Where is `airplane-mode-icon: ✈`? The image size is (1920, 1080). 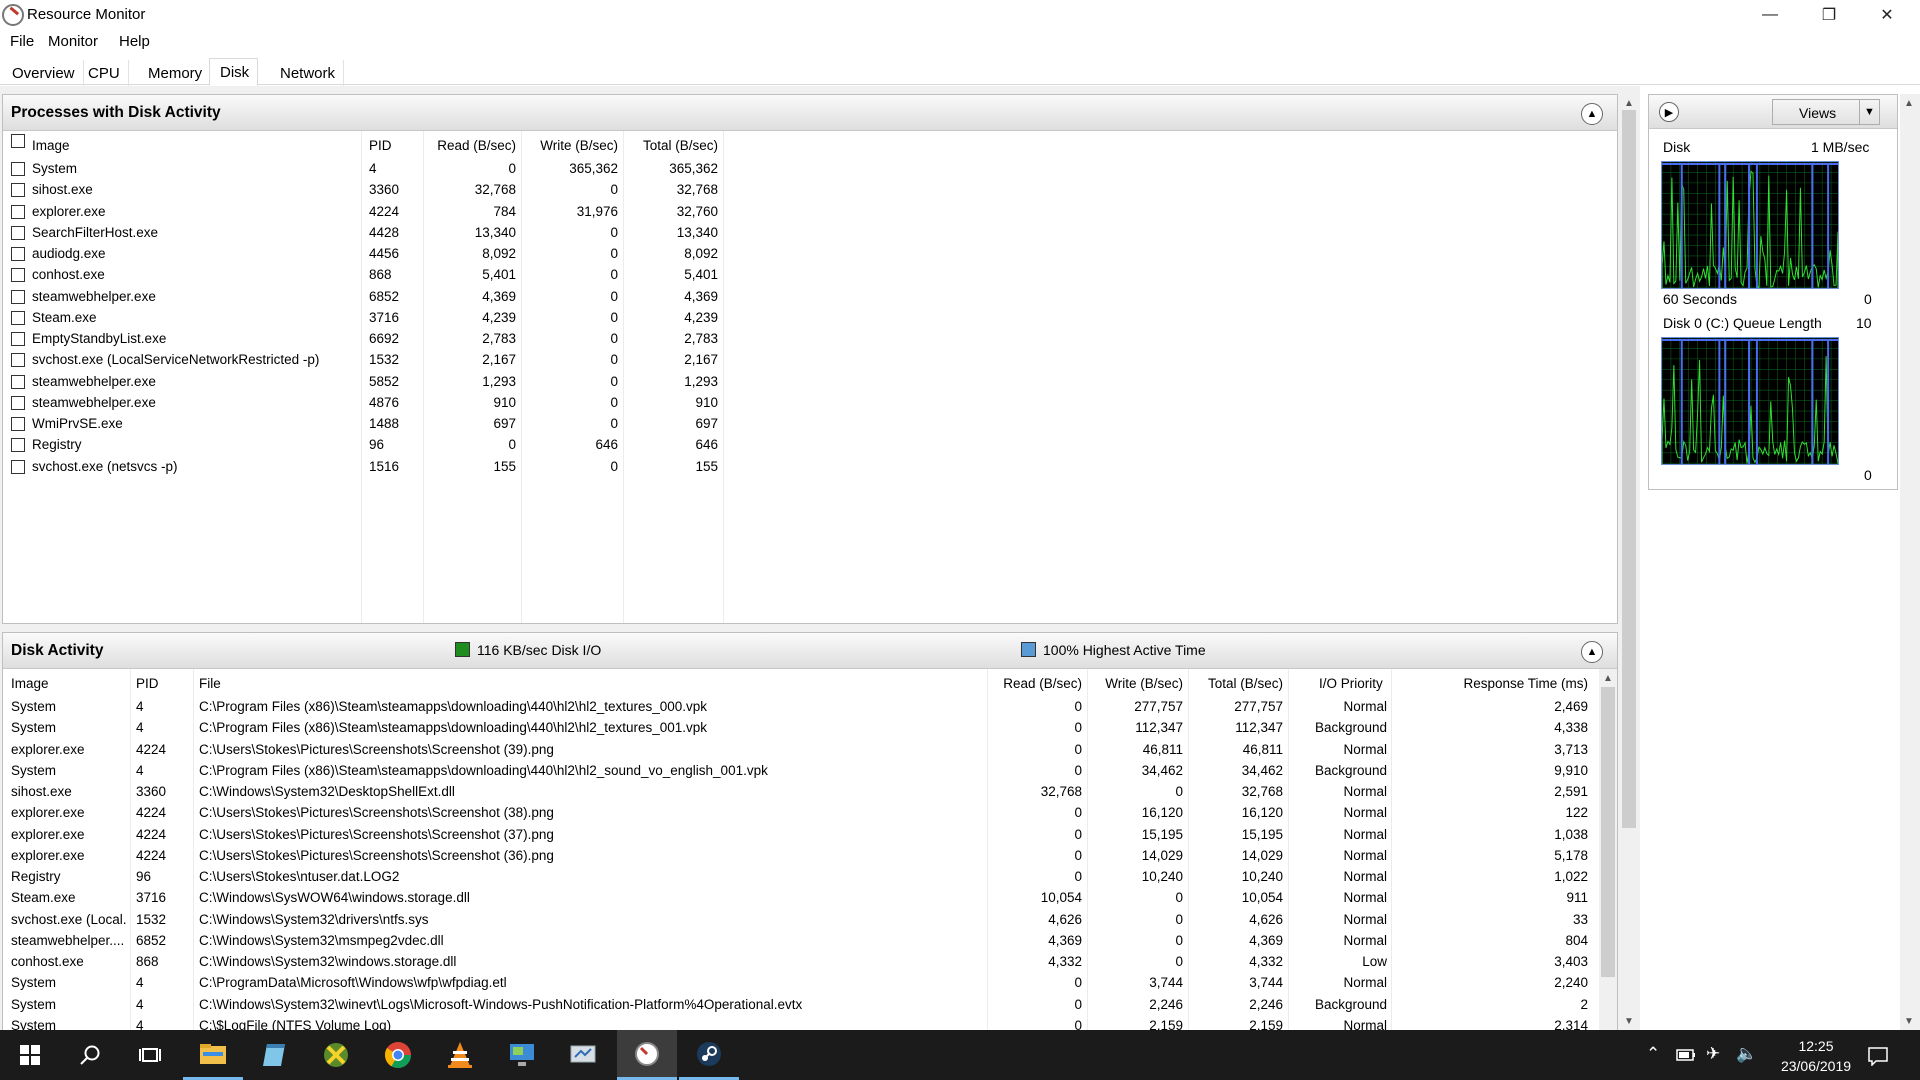
airplane-mode-icon: ✈ is located at coordinates (1713, 1054).